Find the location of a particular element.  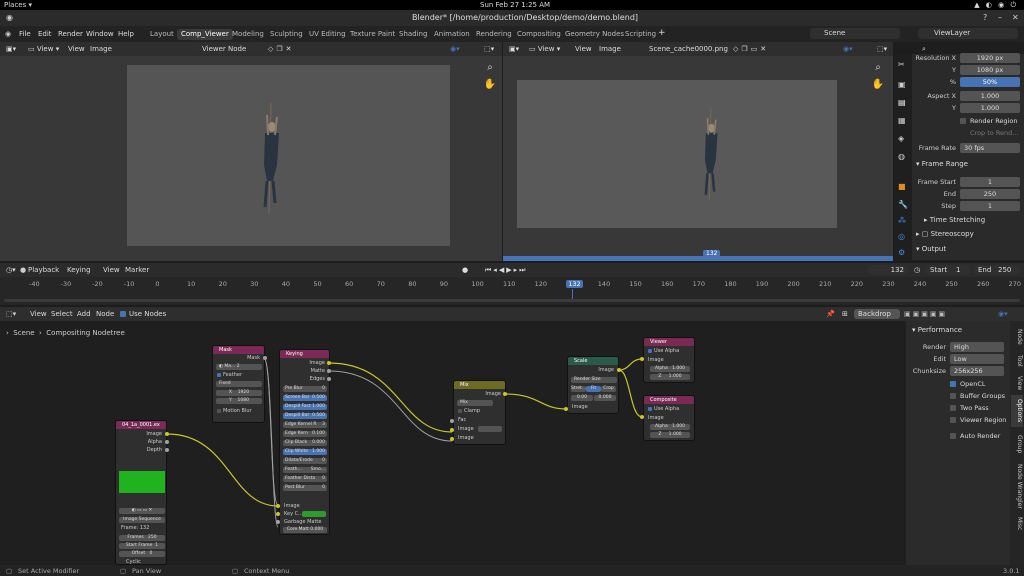

tab-group: Group is located at coordinates (1017, 444).